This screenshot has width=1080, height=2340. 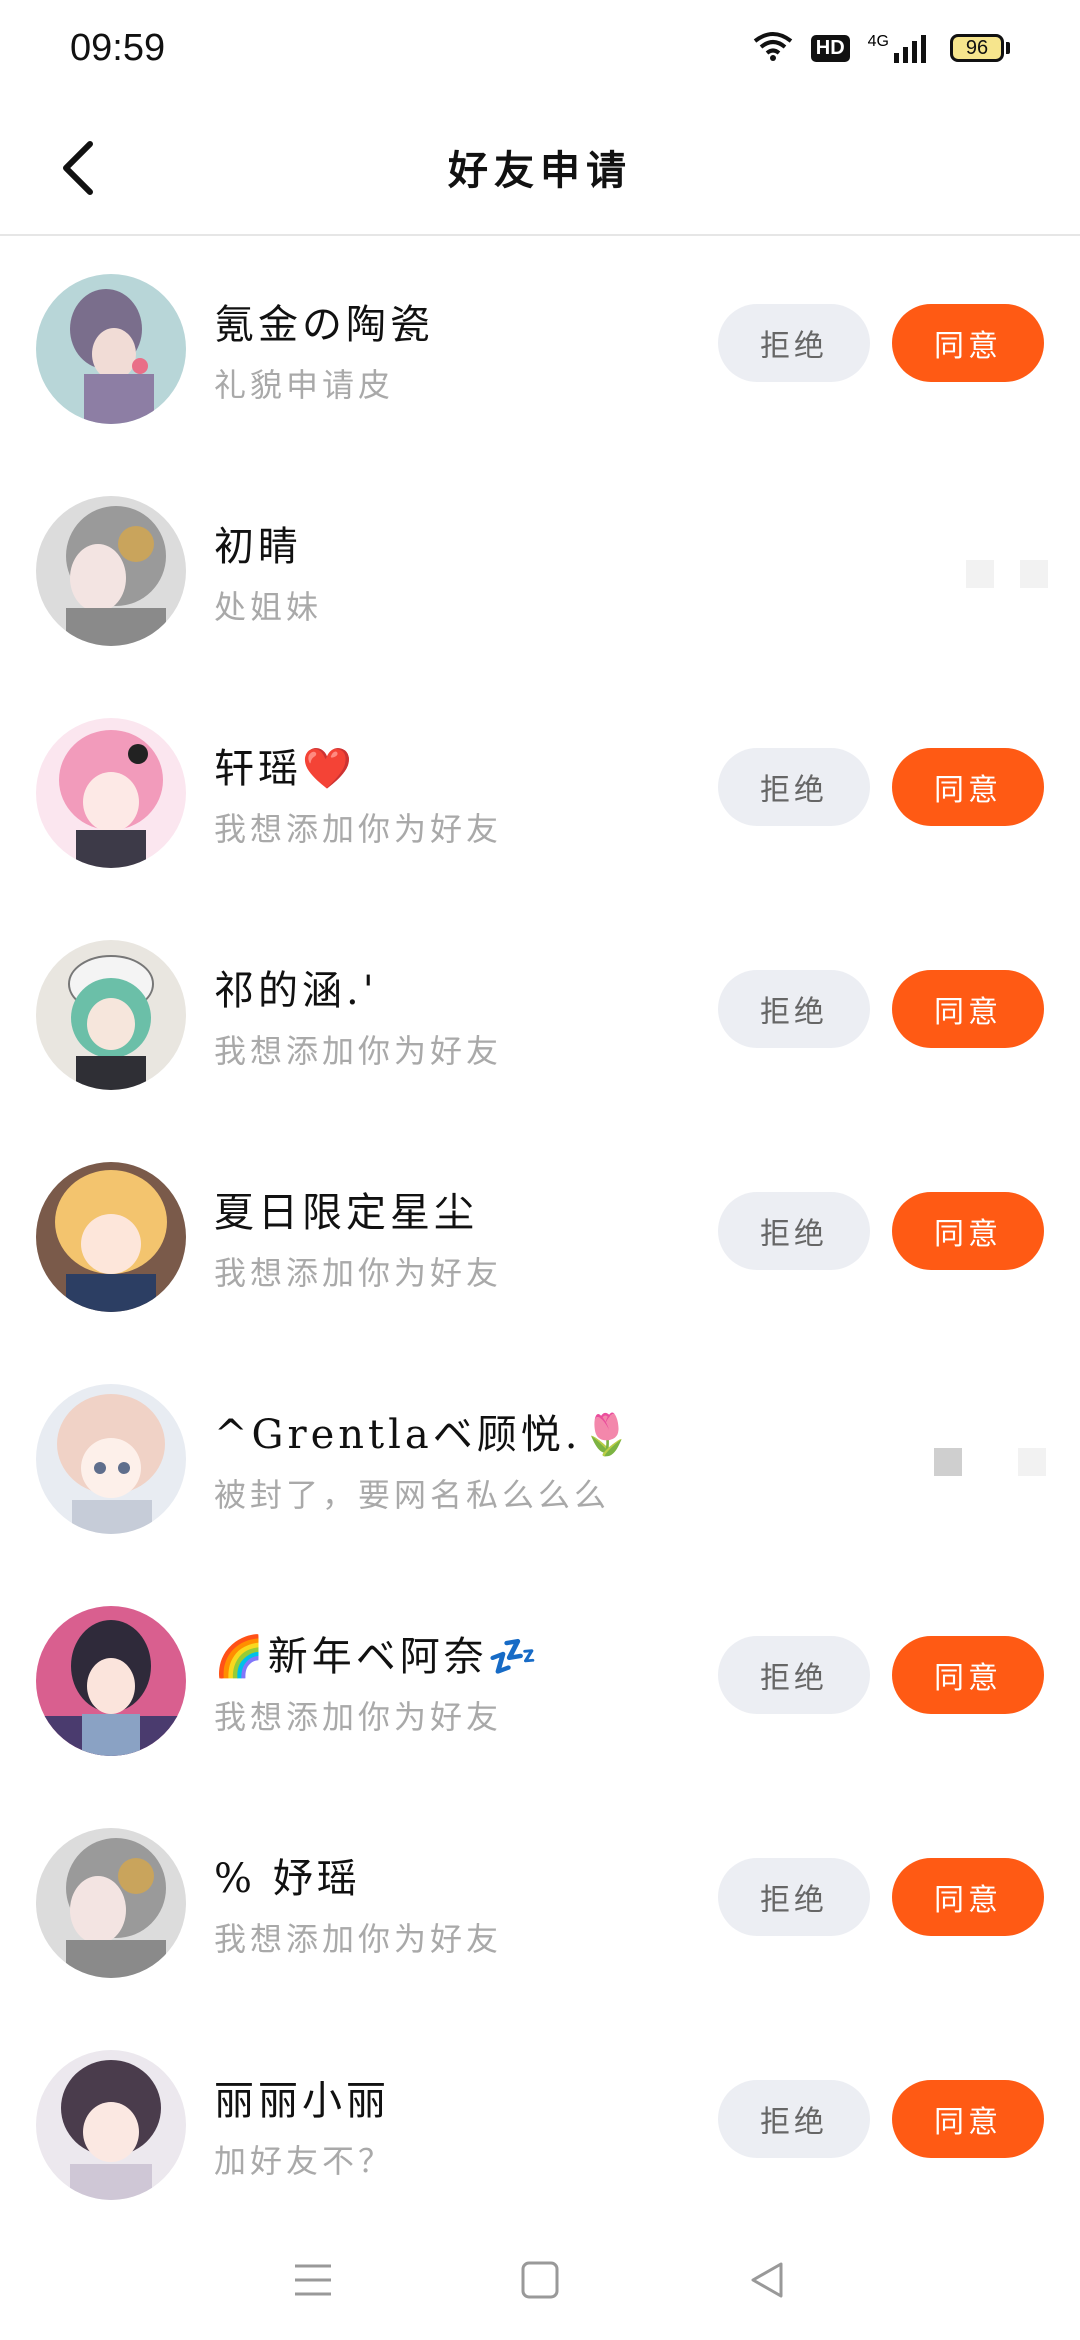 I want to click on chevron-left-icon, so click(x=78, y=168).